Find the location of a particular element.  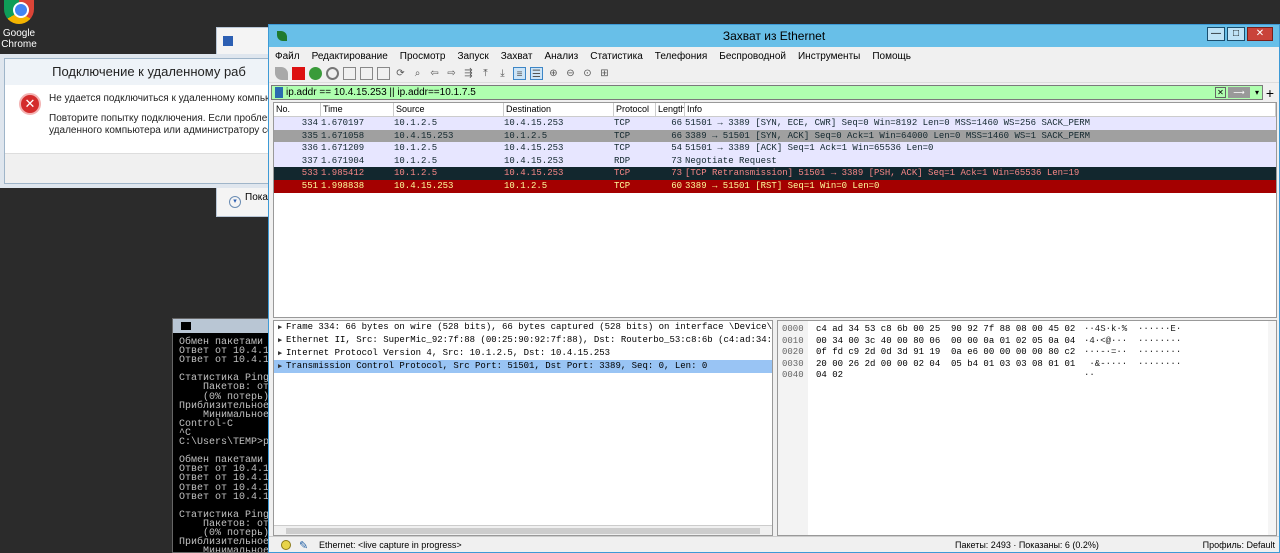

menu-telephony: Телефония is located at coordinates (681, 56).